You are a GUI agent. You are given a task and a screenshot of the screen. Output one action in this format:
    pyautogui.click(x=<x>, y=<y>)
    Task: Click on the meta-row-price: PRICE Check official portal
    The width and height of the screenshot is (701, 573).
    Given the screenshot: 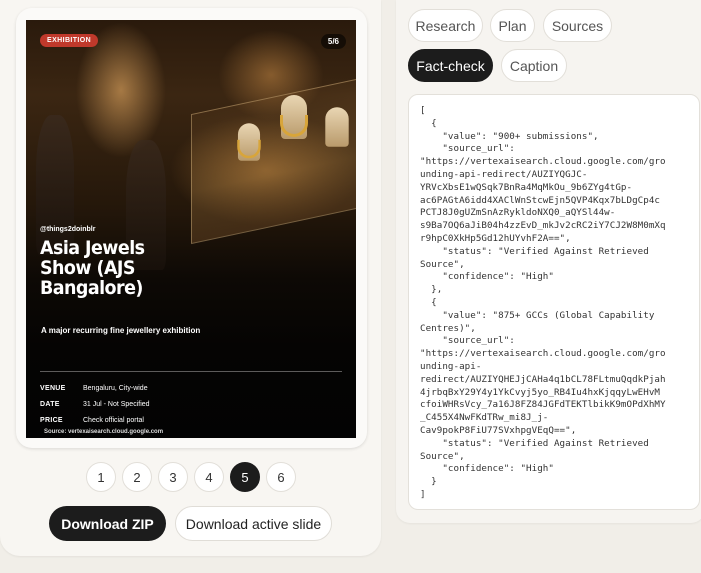 What is the action you would take?
    pyautogui.click(x=92, y=420)
    